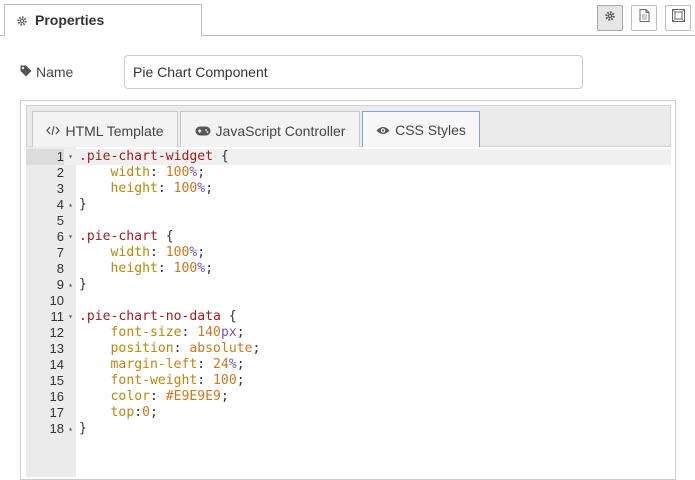 This screenshot has height=480, width=695. Describe the element at coordinates (60, 268) in the screenshot. I see `line-number: 8` at that location.